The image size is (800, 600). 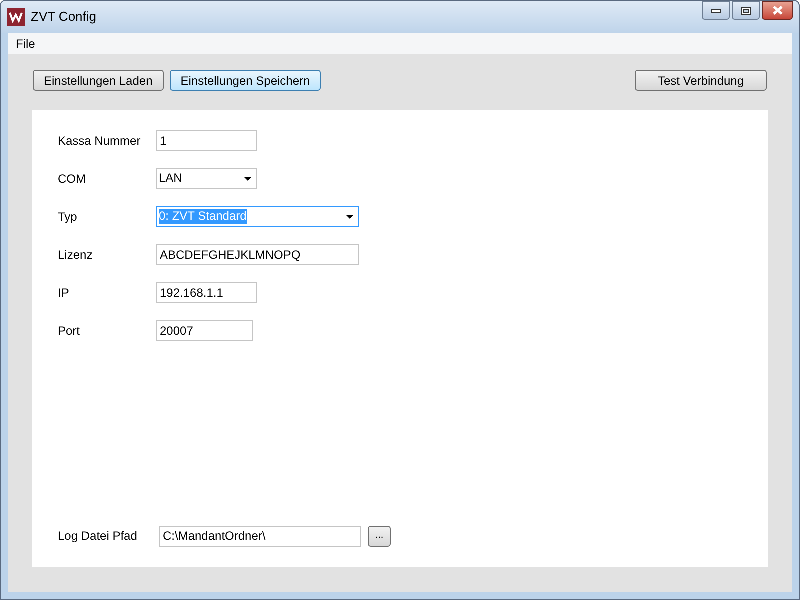 What do you see at coordinates (26, 43) in the screenshot?
I see `menu-item: File` at bounding box center [26, 43].